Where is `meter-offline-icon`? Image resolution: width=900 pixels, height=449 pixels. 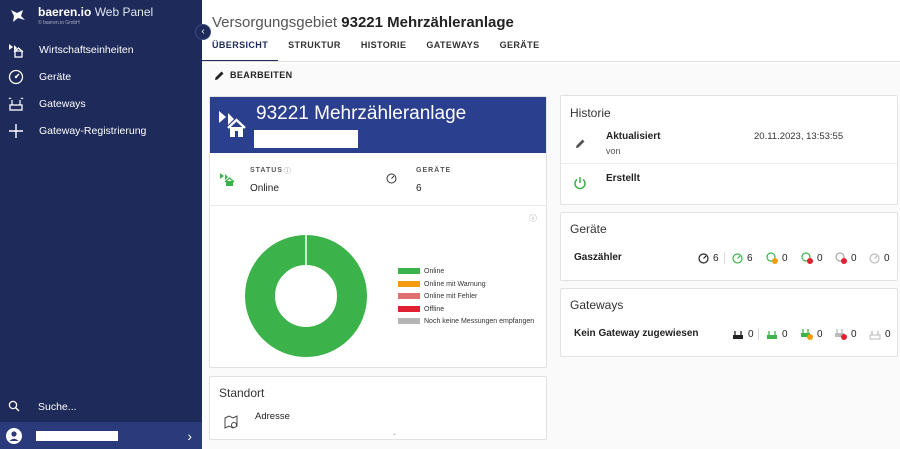
meter-offline-icon is located at coordinates (841, 258).